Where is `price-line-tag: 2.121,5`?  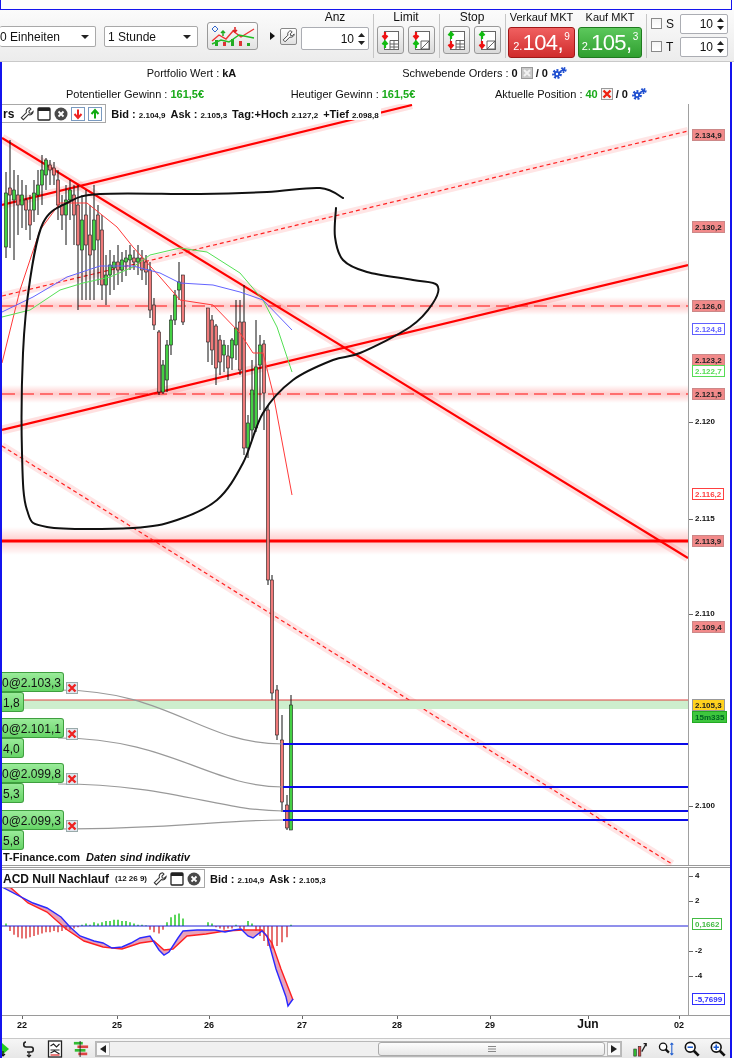 price-line-tag: 2.121,5 is located at coordinates (708, 394).